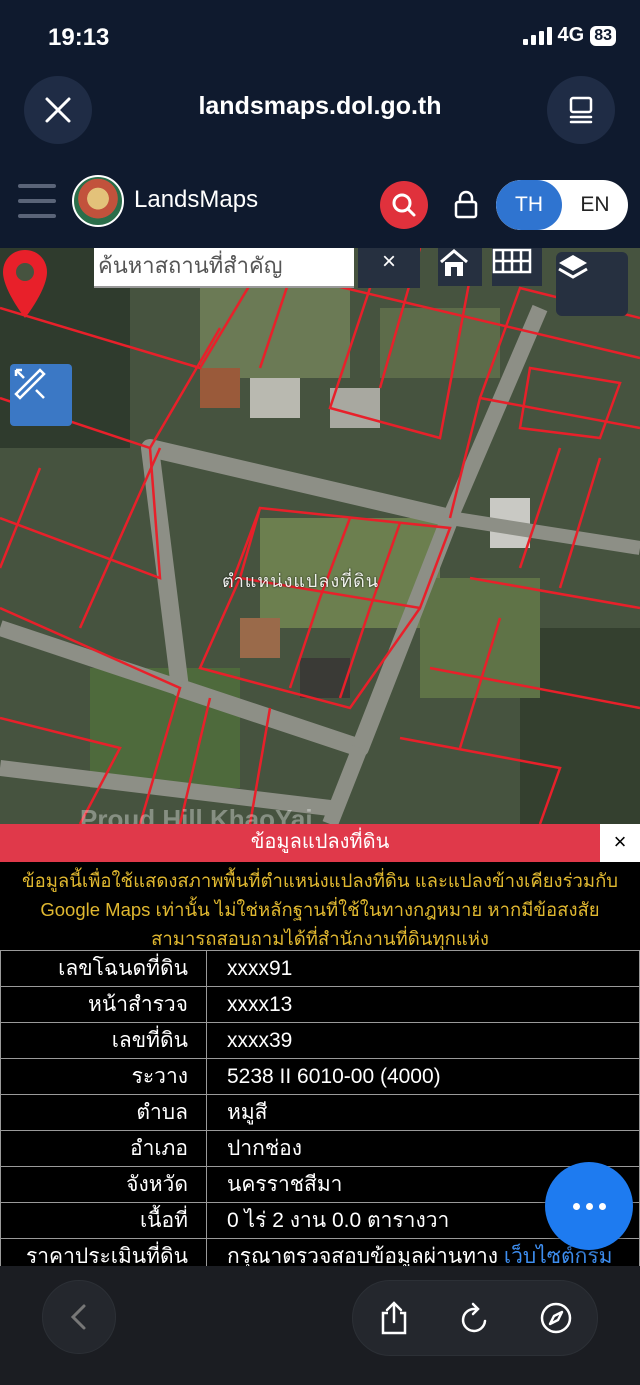 Image resolution: width=640 pixels, height=1385 pixels. I want to click on table-row: ระวาง 5238 II 6010-00 (4000), so click(320, 1076).